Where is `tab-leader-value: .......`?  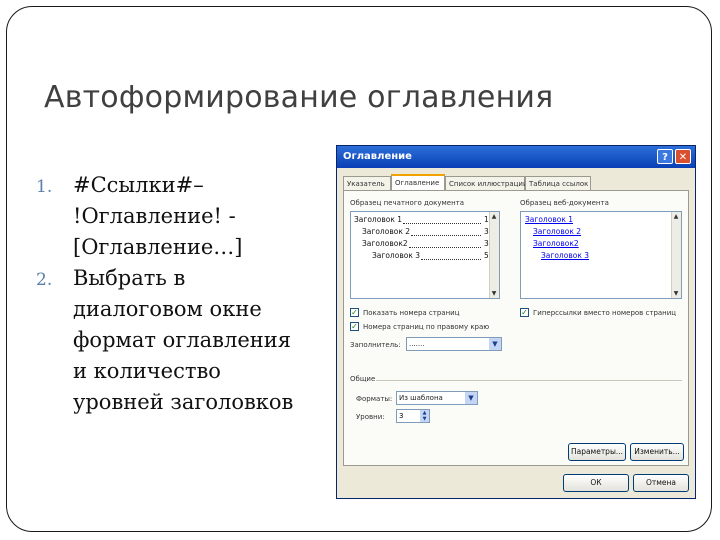
tab-leader-value: ....... is located at coordinates (417, 344).